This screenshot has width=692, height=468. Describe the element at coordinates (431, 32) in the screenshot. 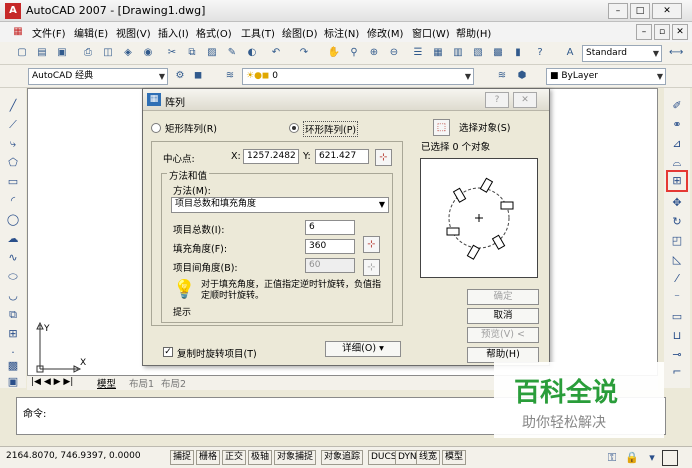

I see `menu-window: 窗口(W)` at that location.